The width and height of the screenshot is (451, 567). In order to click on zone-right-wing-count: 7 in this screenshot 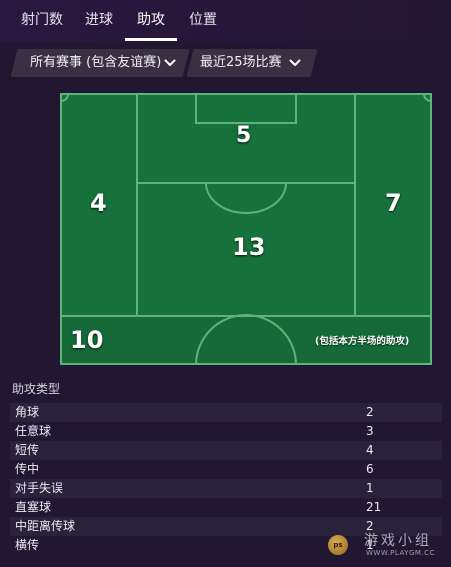, I will do `click(393, 203)`.